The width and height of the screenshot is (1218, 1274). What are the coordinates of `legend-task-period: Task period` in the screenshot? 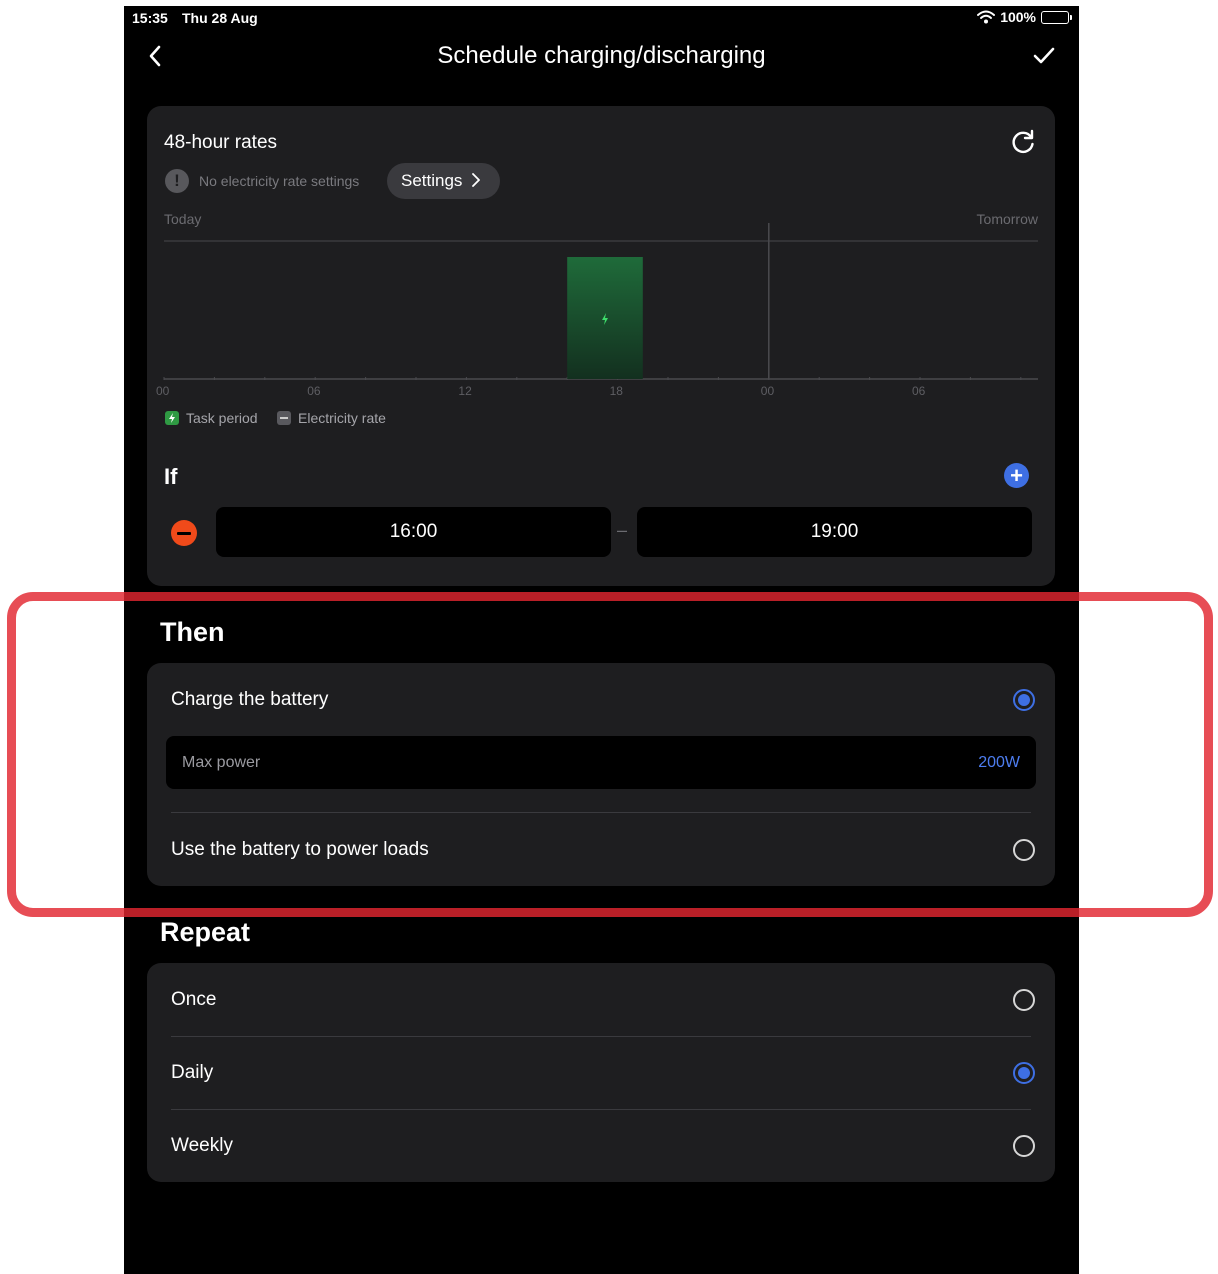 It's located at (211, 418).